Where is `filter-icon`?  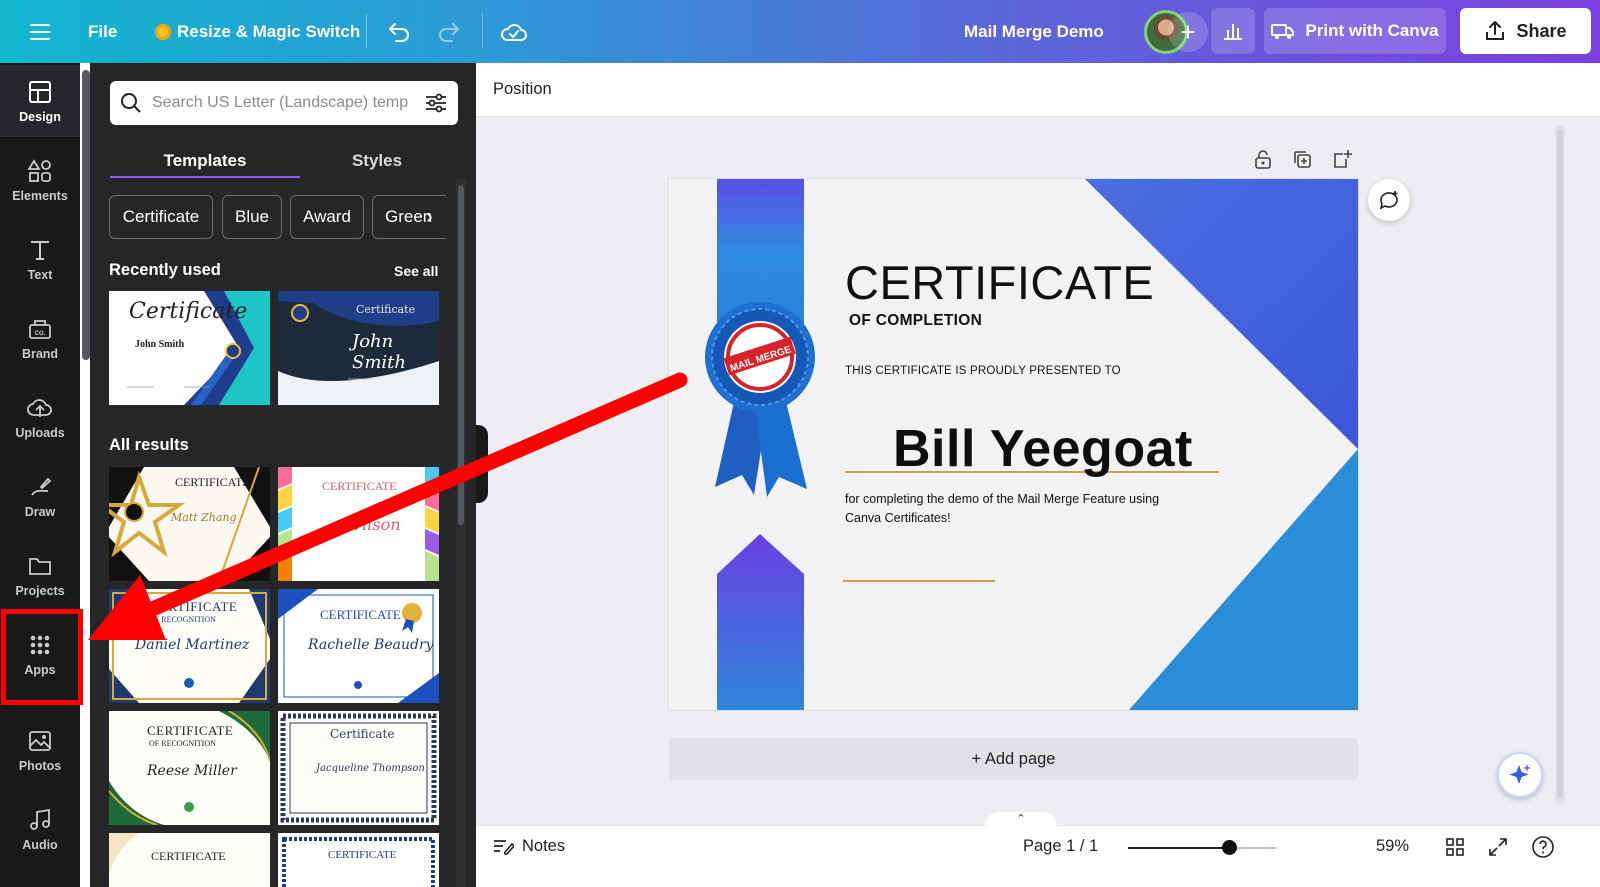 filter-icon is located at coordinates (436, 103).